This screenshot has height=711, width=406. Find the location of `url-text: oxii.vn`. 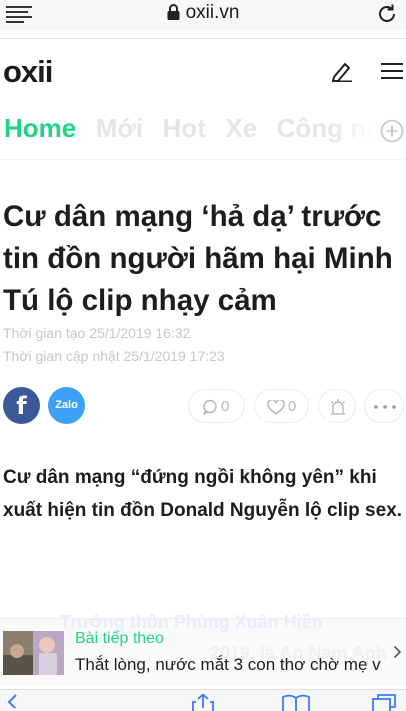

url-text: oxii.vn is located at coordinates (212, 12).